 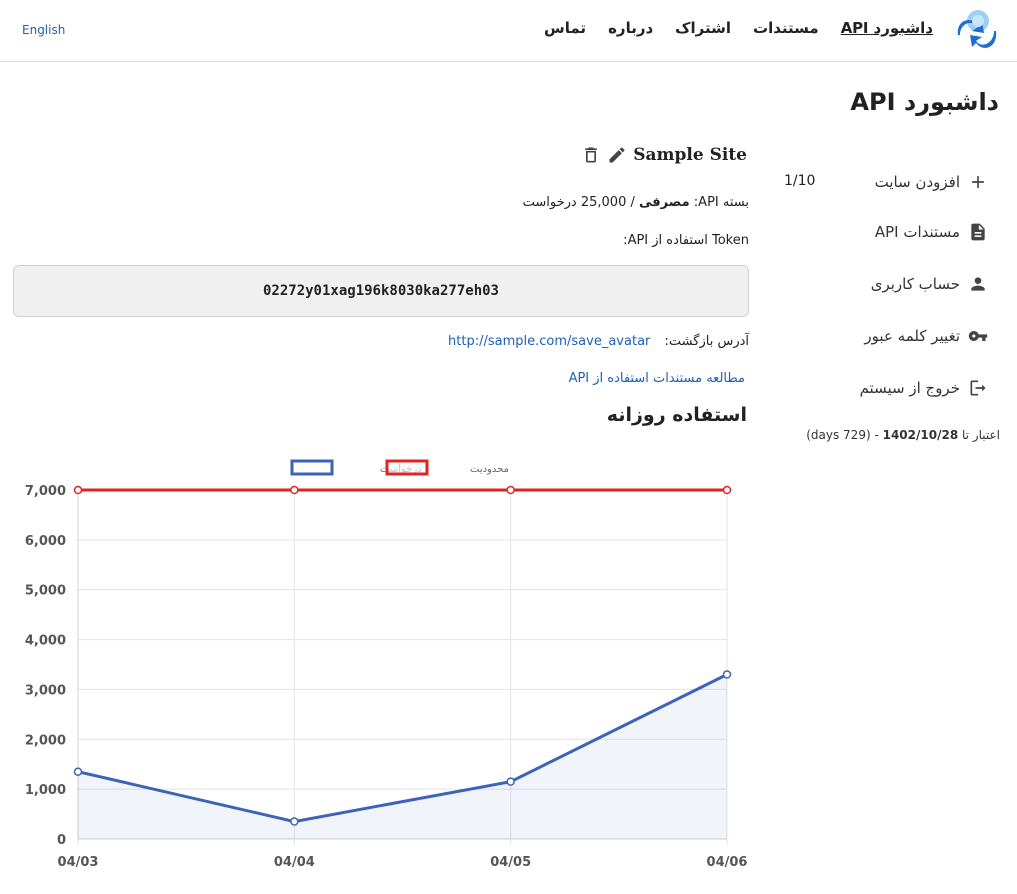 I want to click on x-tick-label: 04/06, so click(x=727, y=862).